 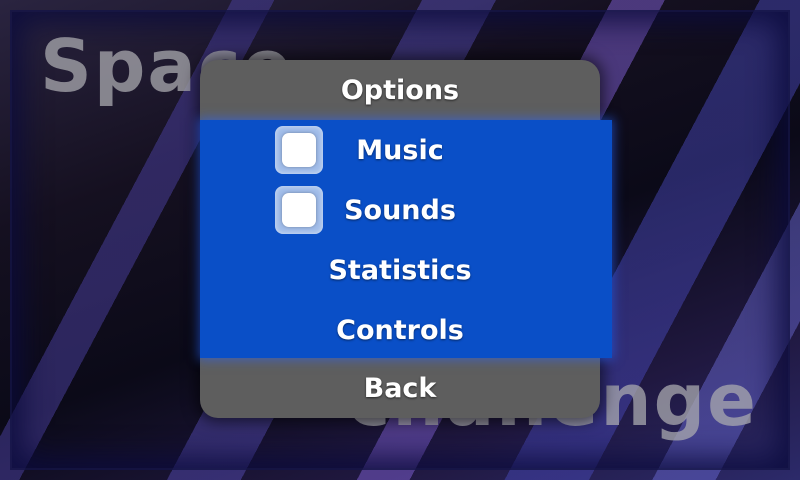 What do you see at coordinates (299, 150) in the screenshot?
I see `music-checkbox` at bounding box center [299, 150].